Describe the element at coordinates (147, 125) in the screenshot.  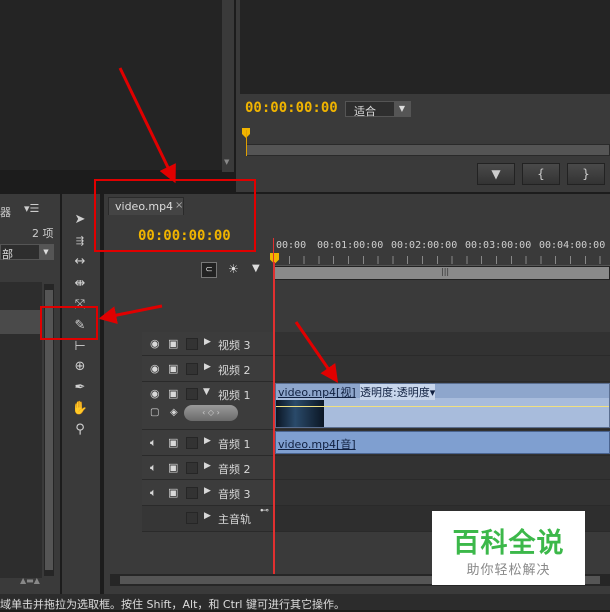
I see `arrow-to-timecode` at that location.